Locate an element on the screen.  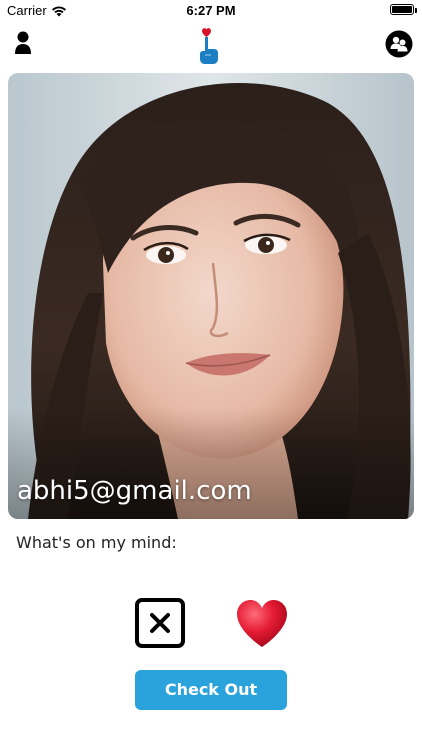
reject-button is located at coordinates (160, 623).